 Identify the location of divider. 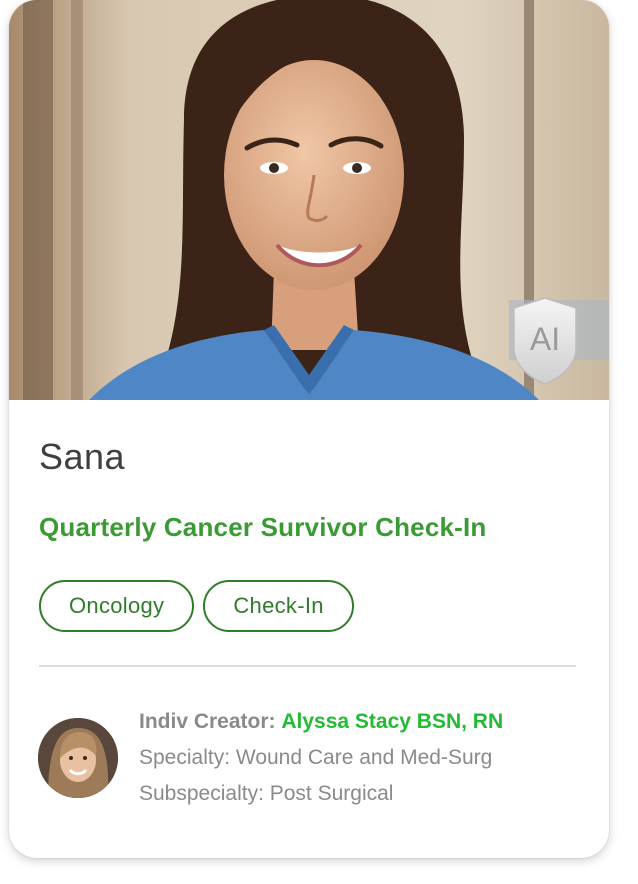
(307, 666).